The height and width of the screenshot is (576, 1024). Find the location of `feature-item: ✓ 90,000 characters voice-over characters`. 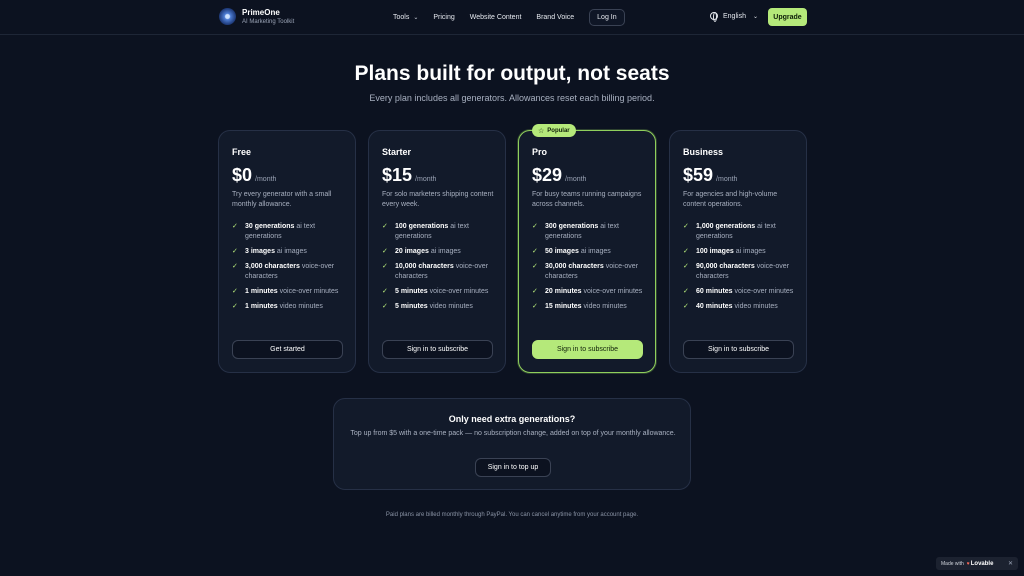

feature-item: ✓ 90,000 characters voice-over characters is located at coordinates (740, 272).